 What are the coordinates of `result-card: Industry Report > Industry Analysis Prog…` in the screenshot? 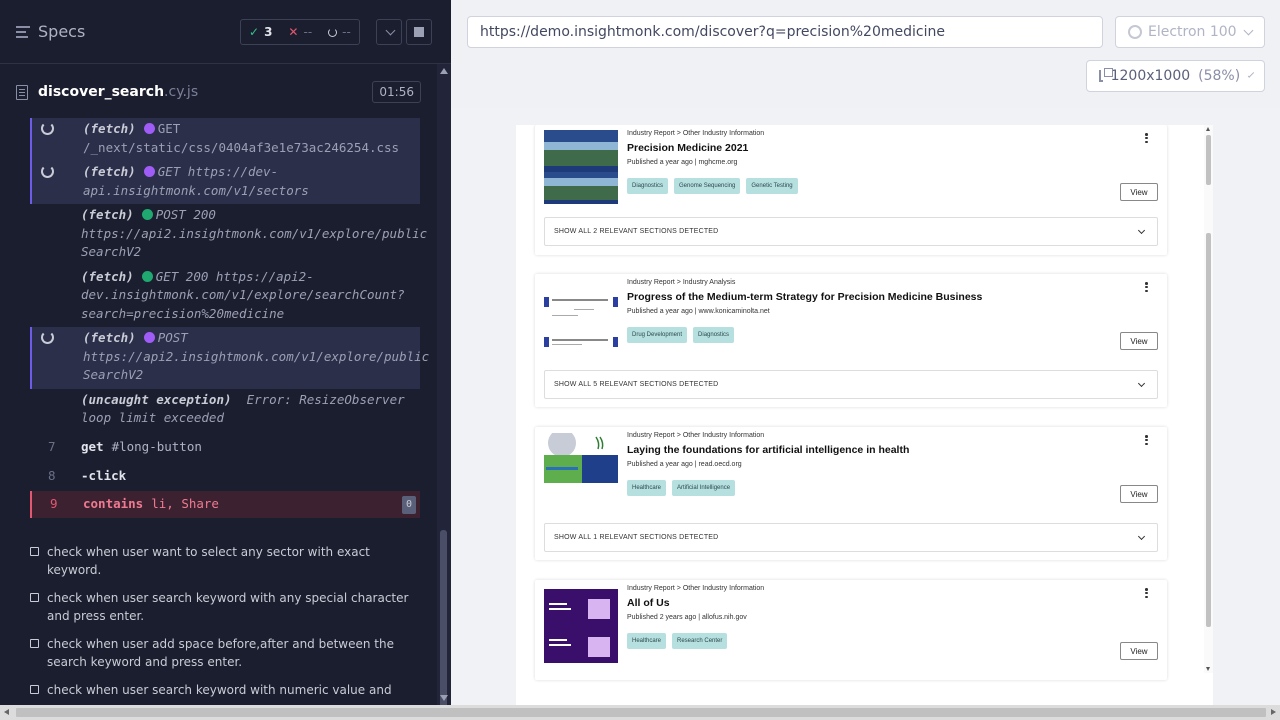 It's located at (851, 340).